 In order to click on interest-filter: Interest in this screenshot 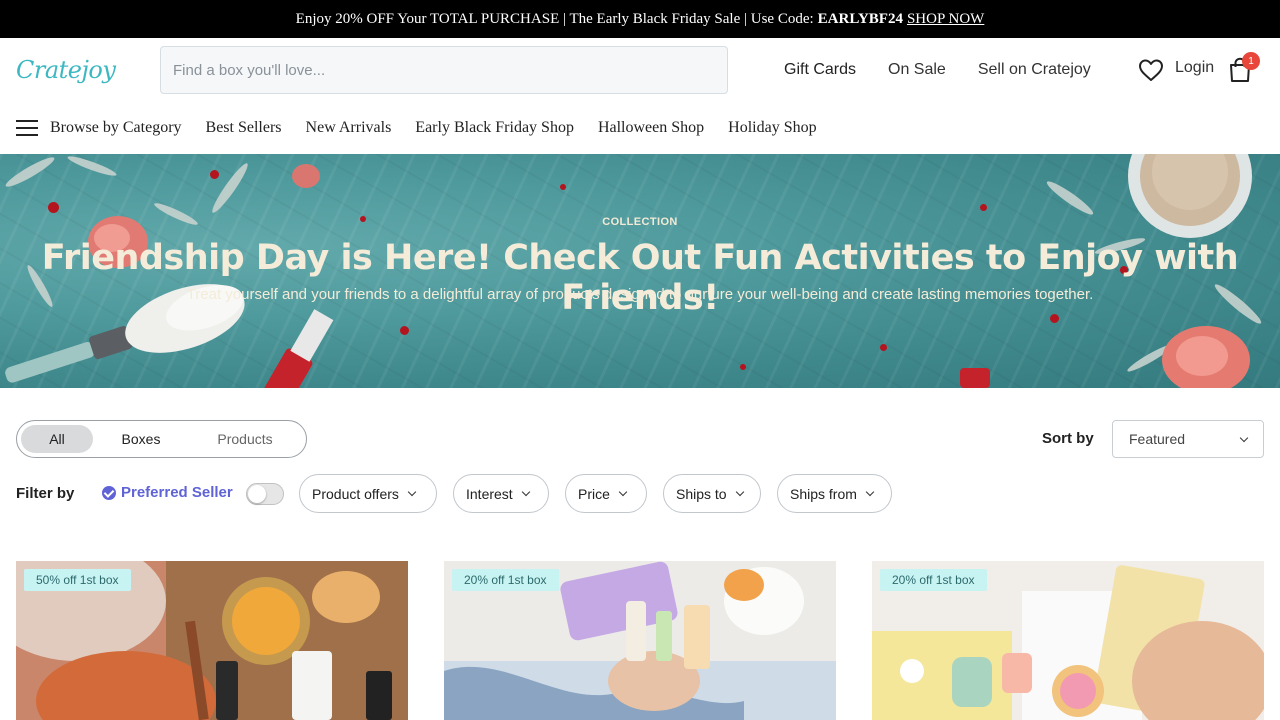, I will do `click(501, 493)`.